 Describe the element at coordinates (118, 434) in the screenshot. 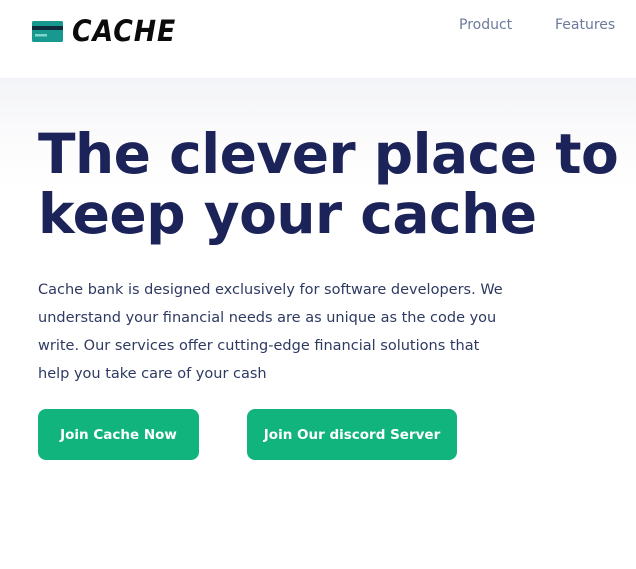

I see `join-cache-button: Join Cache Now` at that location.